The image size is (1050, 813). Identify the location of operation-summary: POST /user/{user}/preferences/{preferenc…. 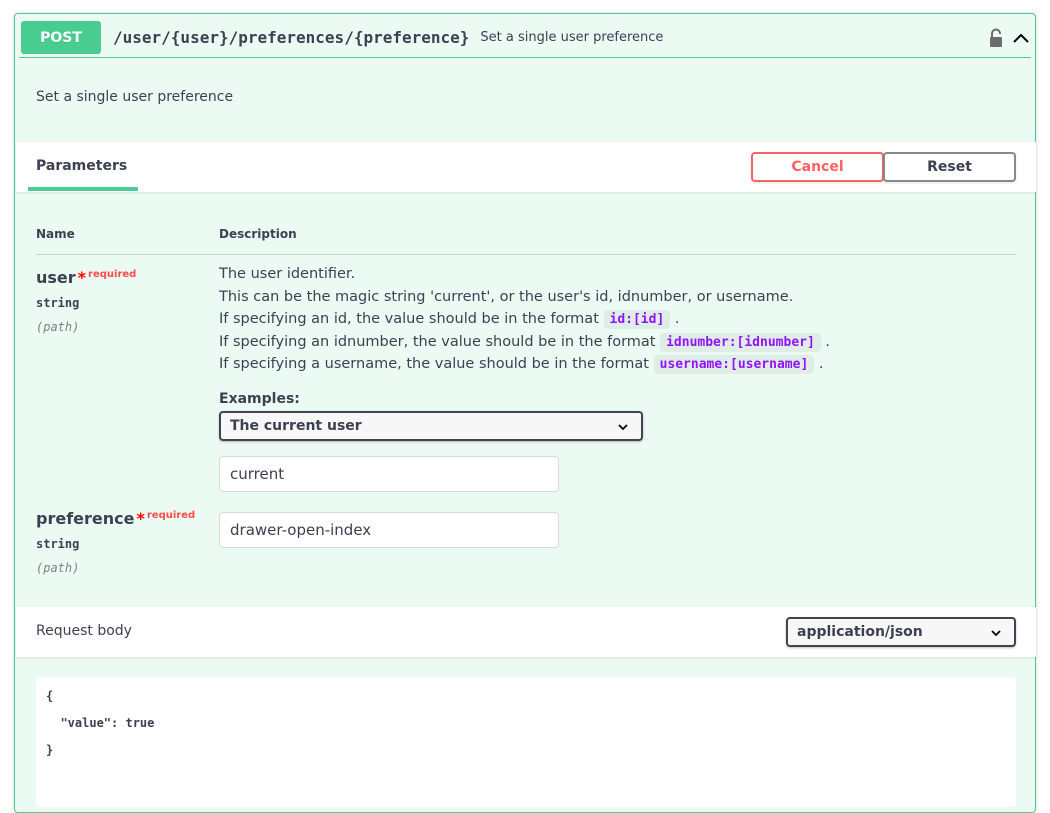
(525, 38).